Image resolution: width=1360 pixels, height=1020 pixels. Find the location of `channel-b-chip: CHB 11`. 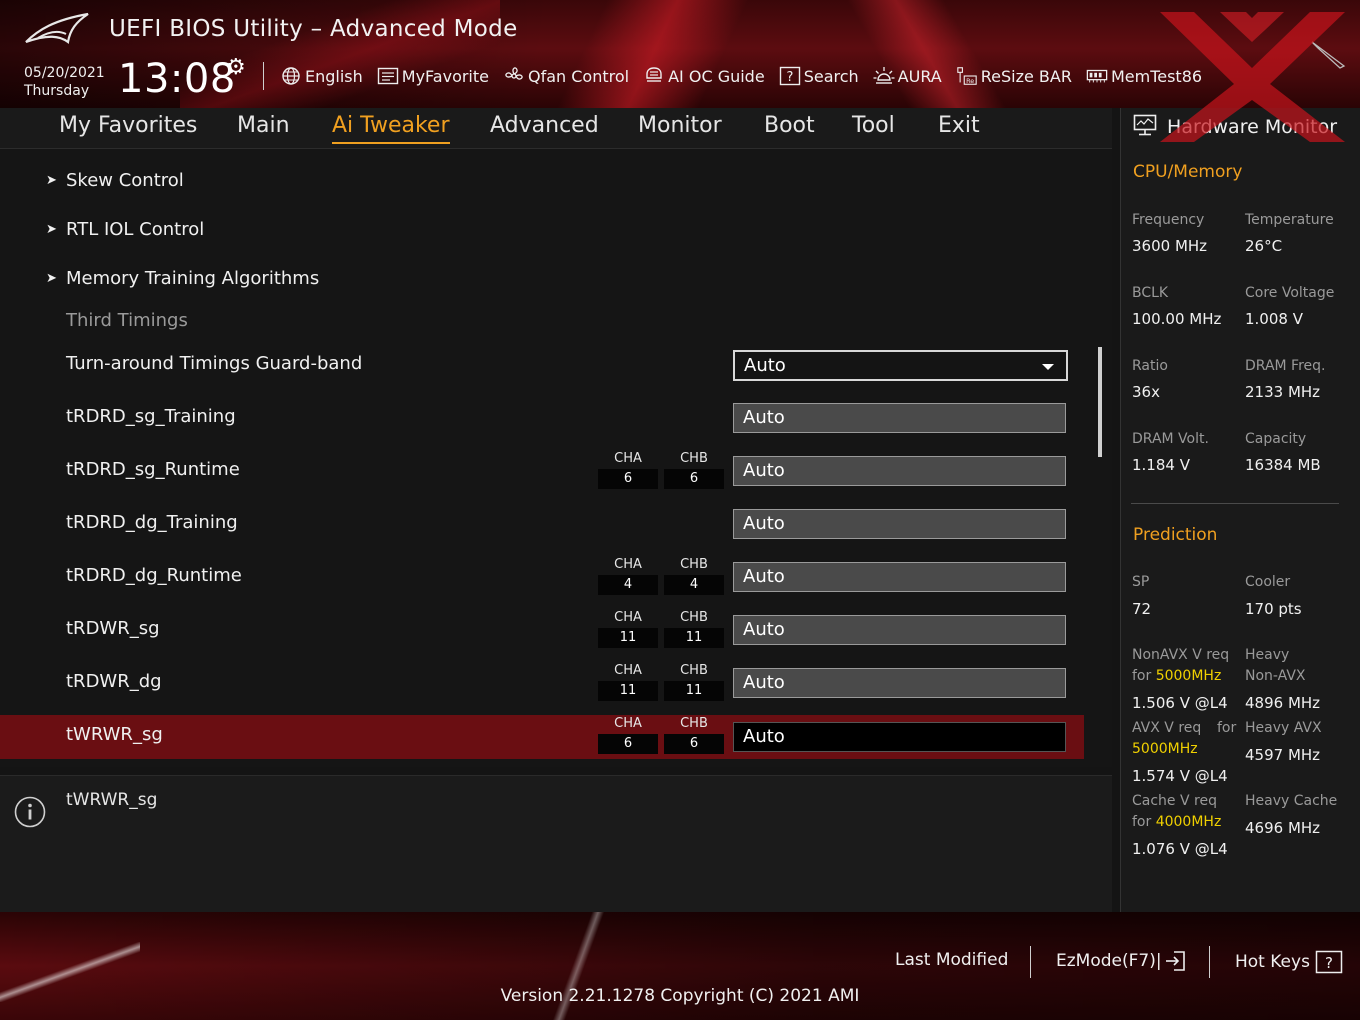

channel-b-chip: CHB 11 is located at coordinates (694, 682).